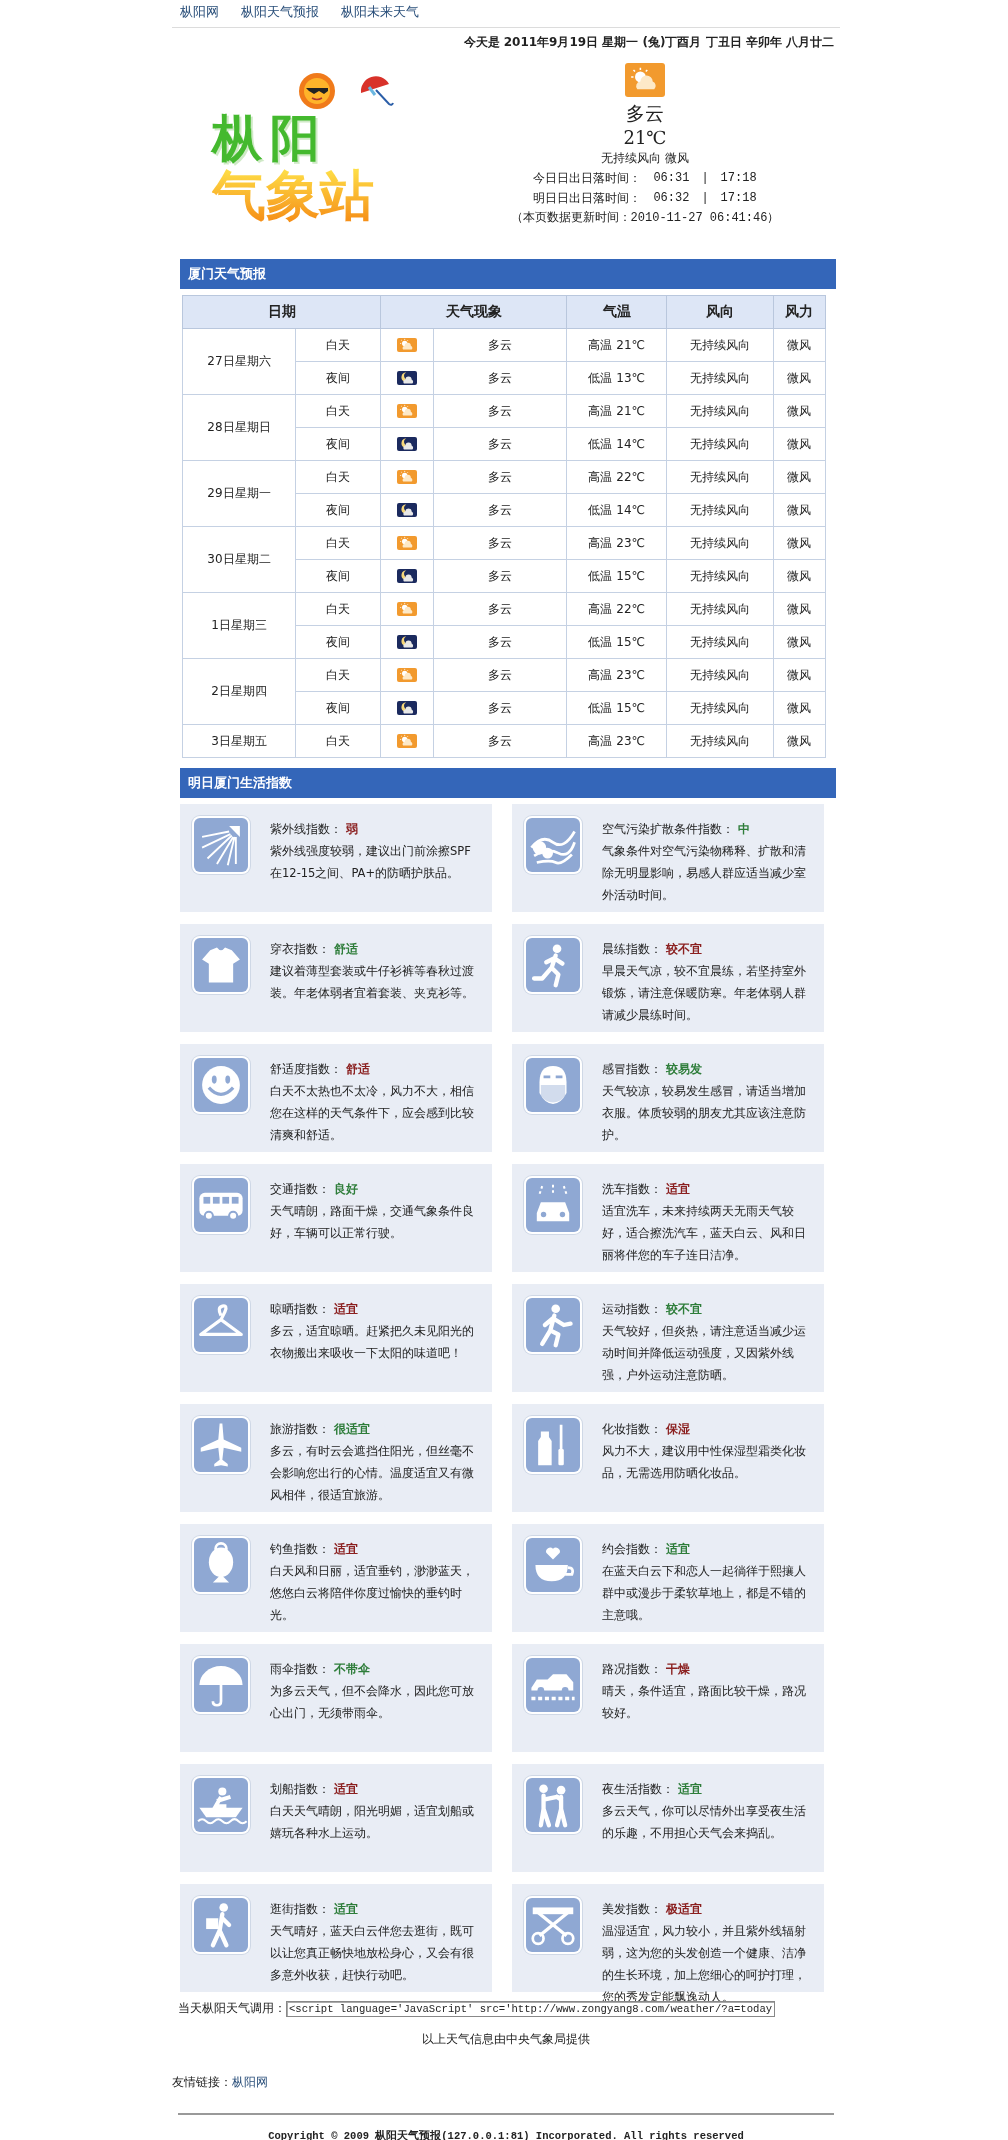 The image size is (1008, 2140). I want to click on column-header: 天气现象, so click(473, 312).